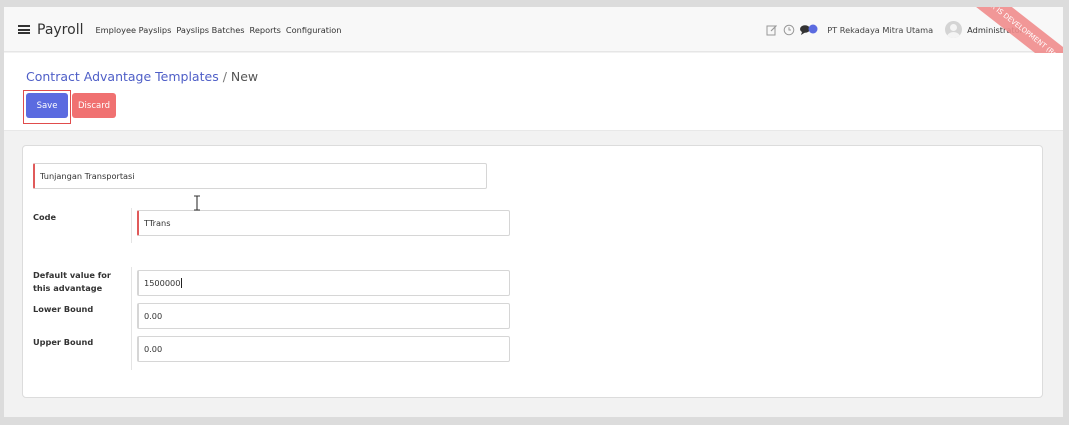  Describe the element at coordinates (323, 283) in the screenshot. I see `default-value-field: 1500000` at that location.